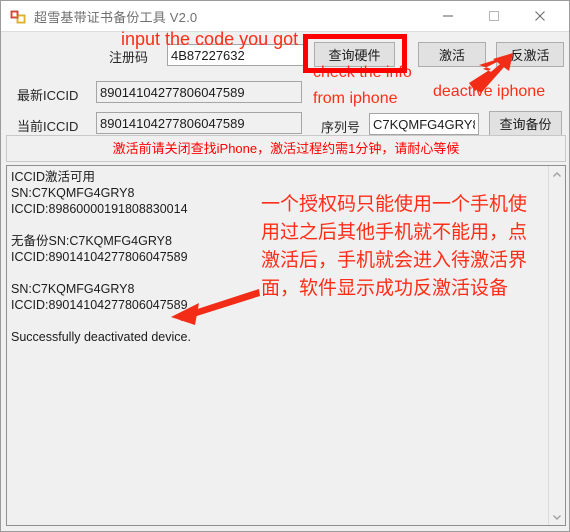 The image size is (570, 532). Describe the element at coordinates (489, 91) in the screenshot. I see `annotation-deactive-iphone: deactive iphone` at that location.